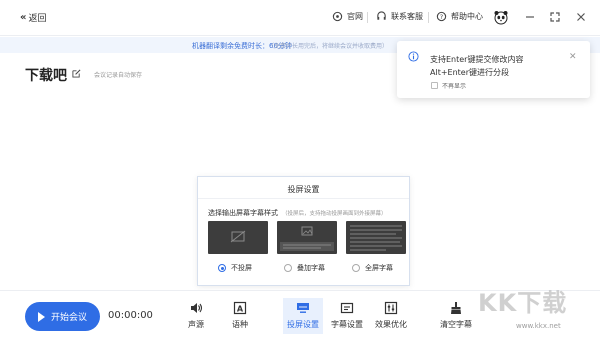  What do you see at coordinates (407, 16) in the screenshot?
I see `customer-service-label: 联系客服` at bounding box center [407, 16].